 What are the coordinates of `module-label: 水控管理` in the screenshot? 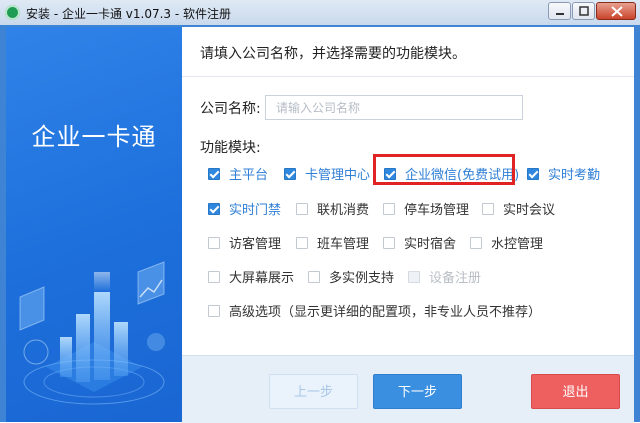 It's located at (517, 244).